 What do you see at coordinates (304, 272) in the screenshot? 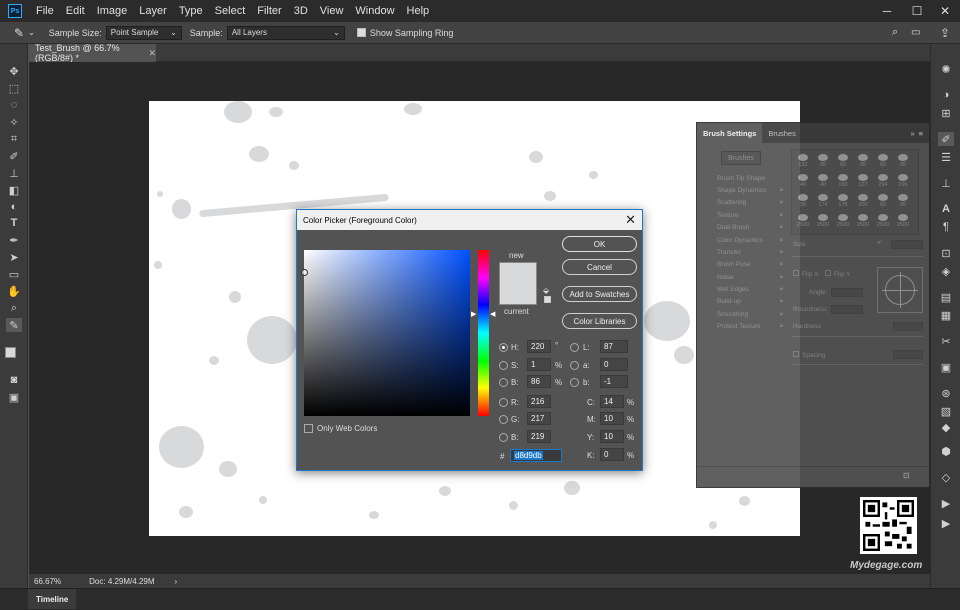
I see `color-selector-ring` at bounding box center [304, 272].